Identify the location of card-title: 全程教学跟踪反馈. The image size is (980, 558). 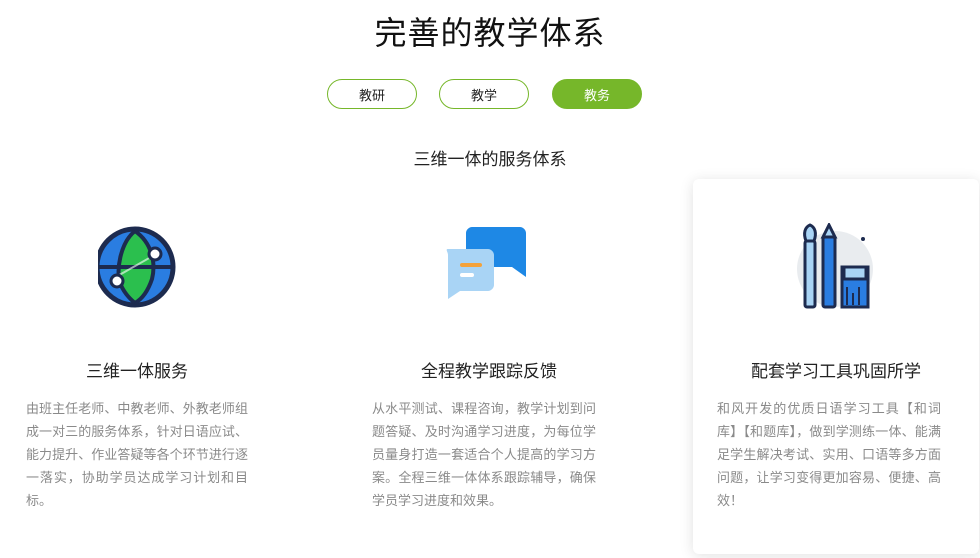
(489, 372).